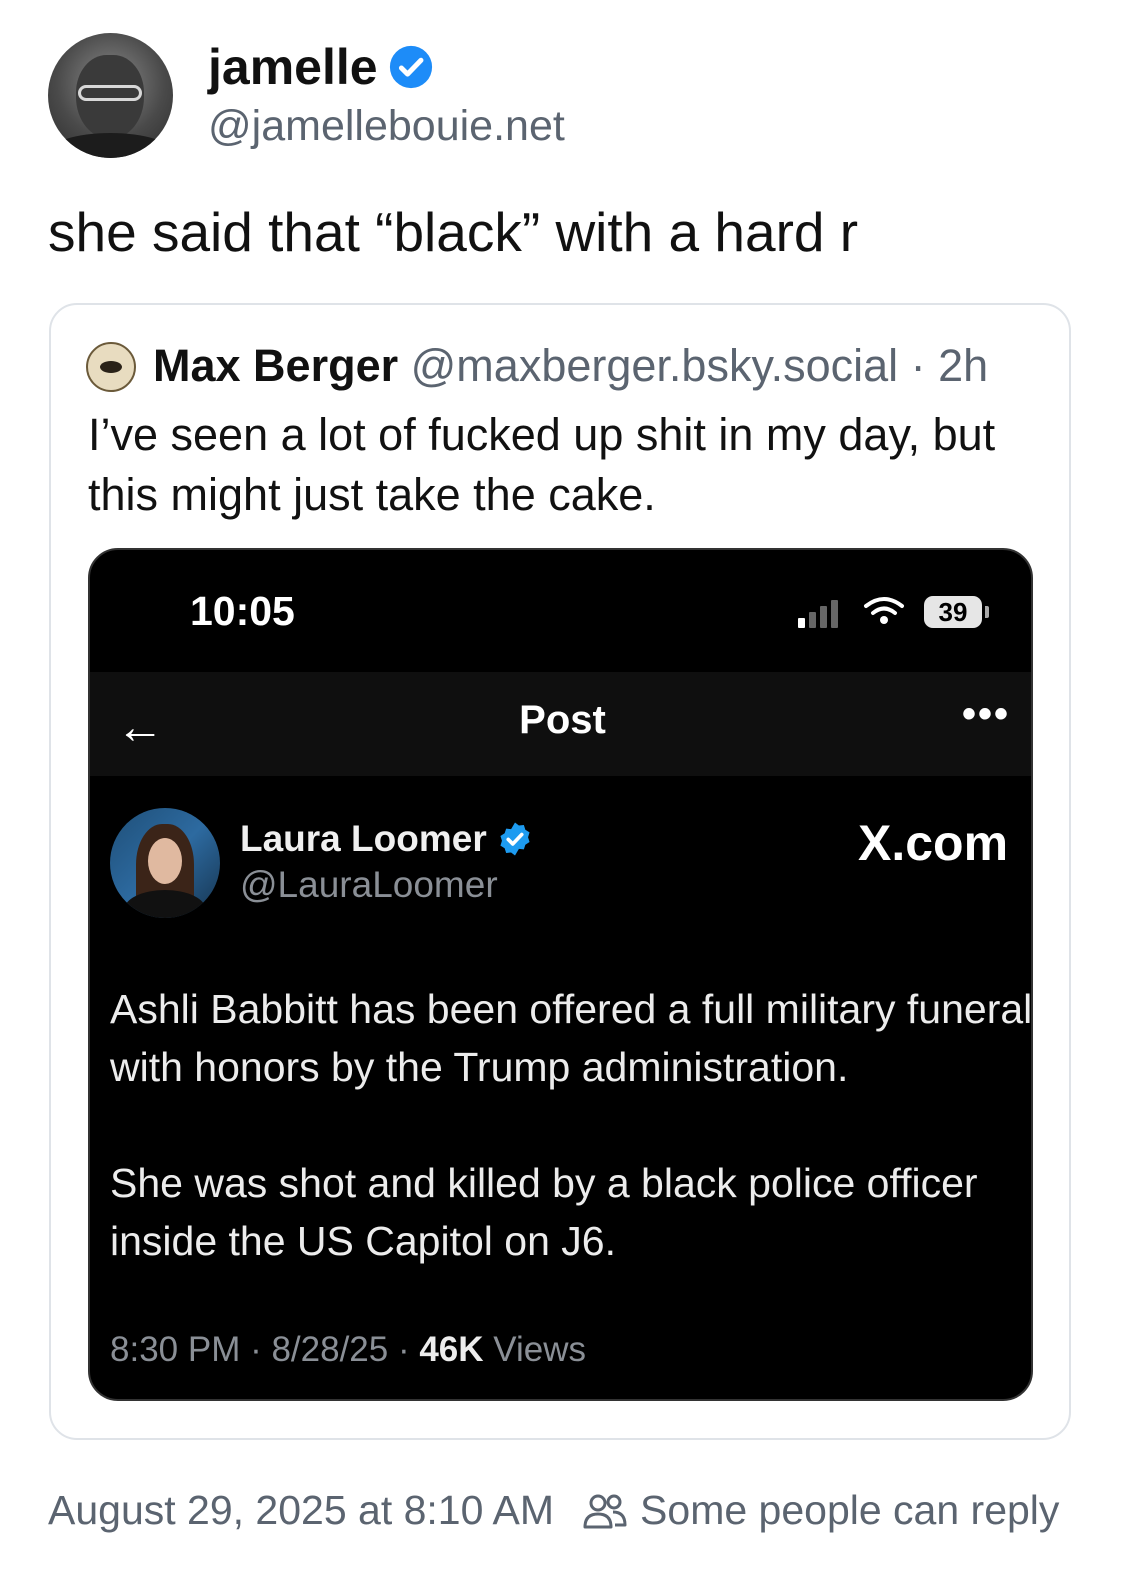  What do you see at coordinates (949, 365) in the screenshot?
I see `quote-age: · 2h` at bounding box center [949, 365].